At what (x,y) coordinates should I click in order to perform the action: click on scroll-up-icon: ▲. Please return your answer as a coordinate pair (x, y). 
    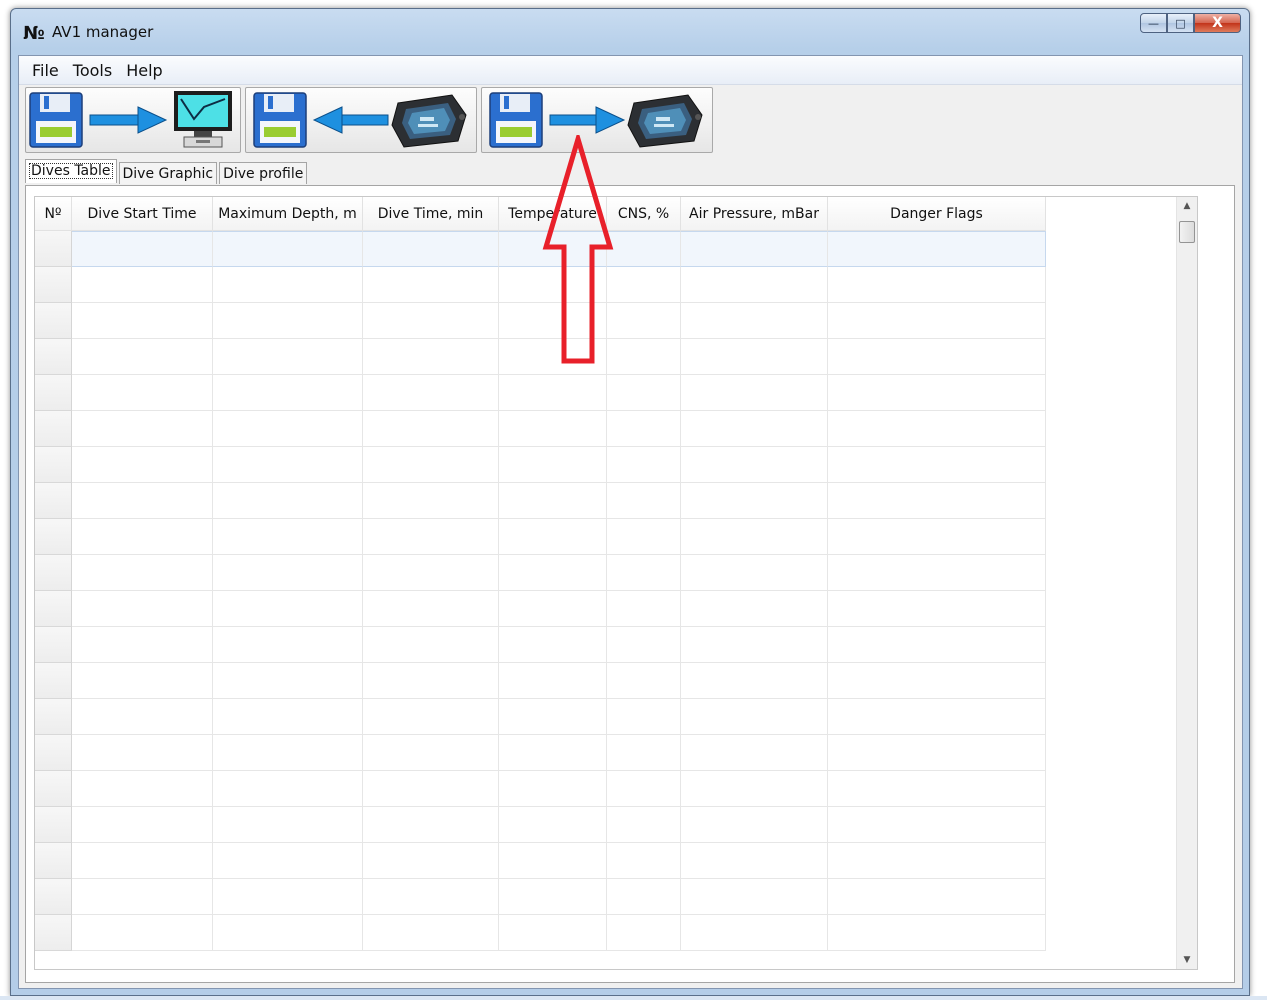
    Looking at the image, I should click on (1187, 206).